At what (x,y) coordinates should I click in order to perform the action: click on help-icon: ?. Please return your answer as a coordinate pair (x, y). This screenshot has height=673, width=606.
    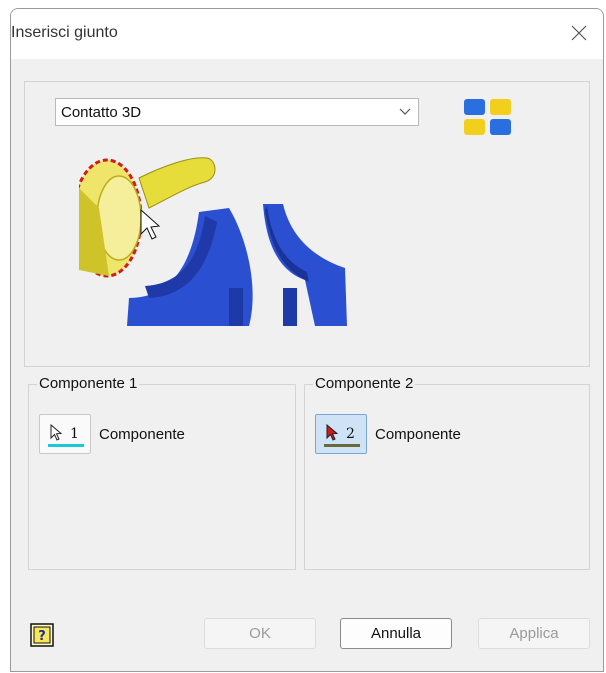
    Looking at the image, I should click on (42, 635).